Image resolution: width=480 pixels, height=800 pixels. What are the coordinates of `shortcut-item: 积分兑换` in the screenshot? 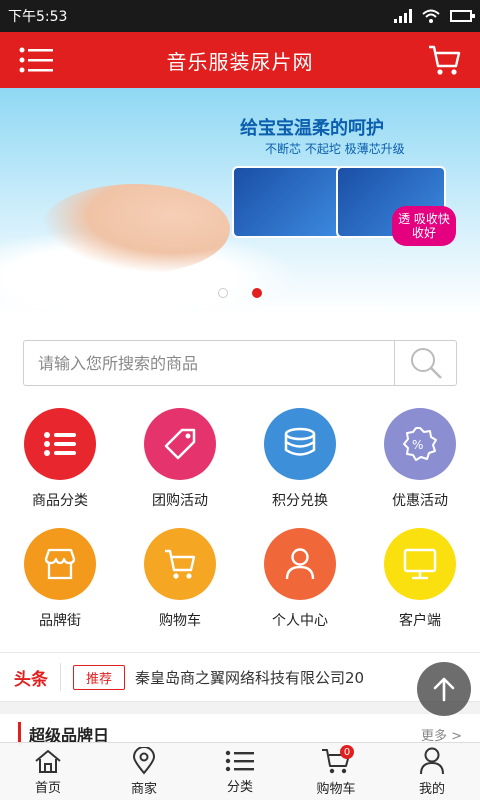 It's located at (300, 466).